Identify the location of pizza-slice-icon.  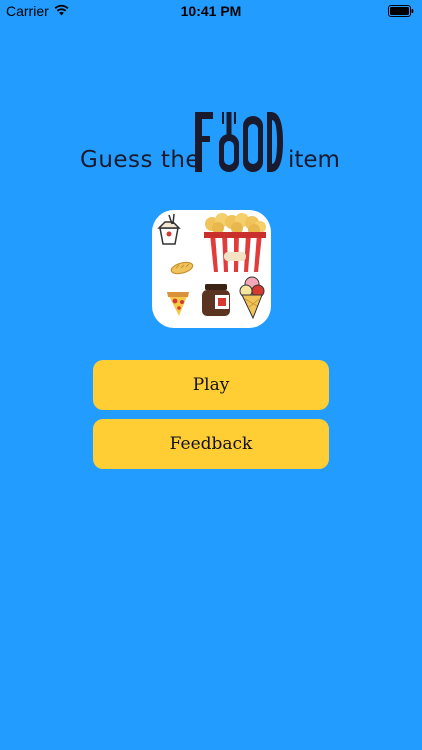
(178, 304).